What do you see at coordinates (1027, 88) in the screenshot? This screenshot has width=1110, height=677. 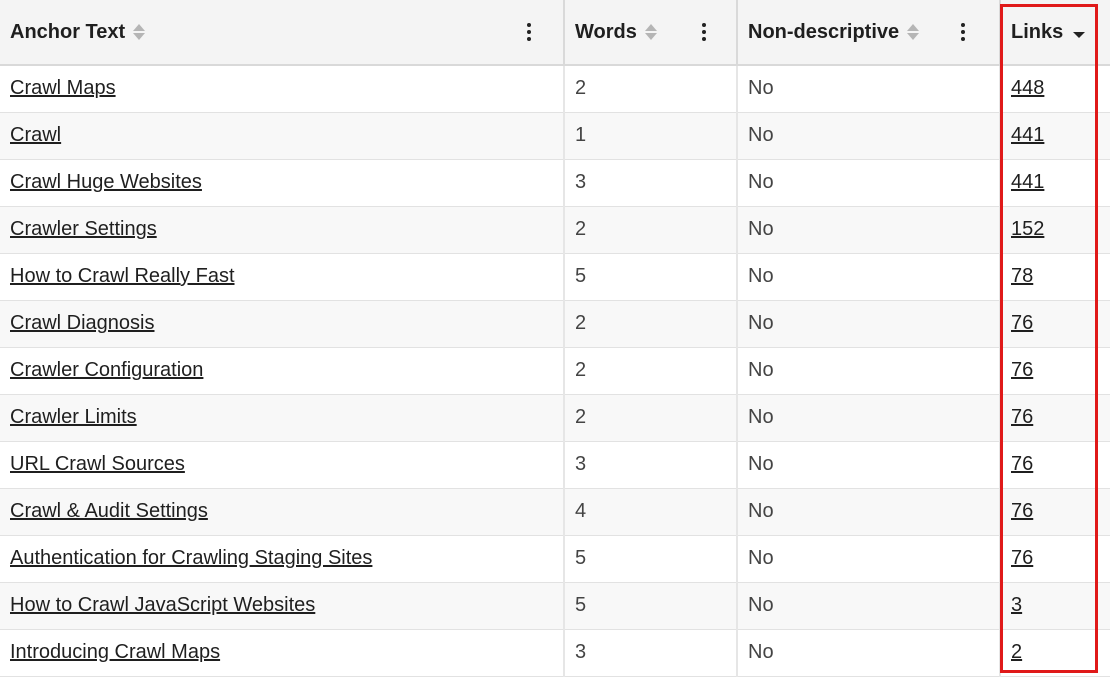 I see `links-count-link: 448` at bounding box center [1027, 88].